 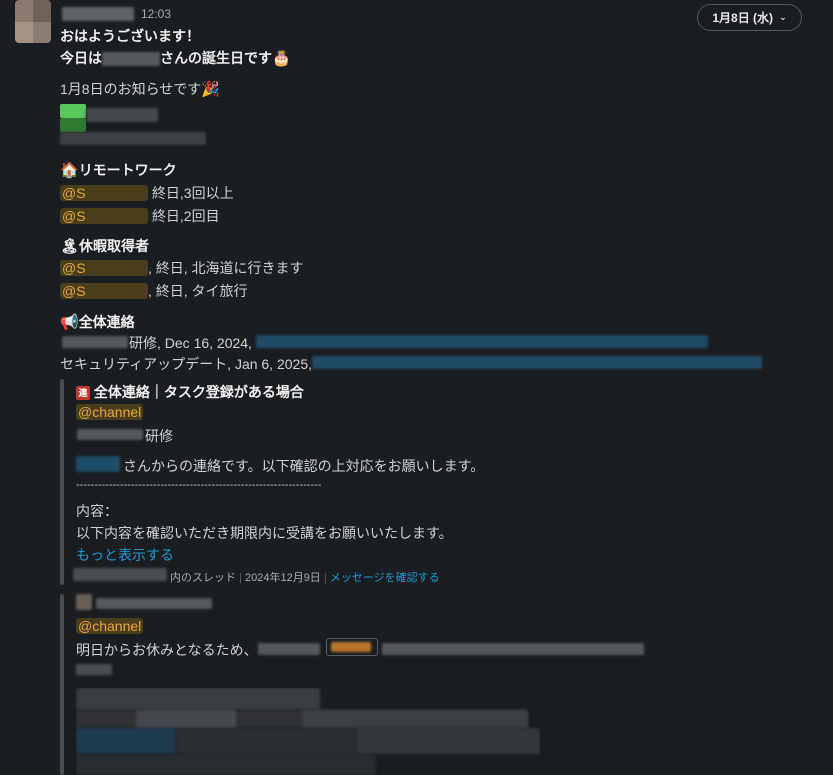 I want to click on quote1-channel-mention: @channel, so click(x=110, y=412).